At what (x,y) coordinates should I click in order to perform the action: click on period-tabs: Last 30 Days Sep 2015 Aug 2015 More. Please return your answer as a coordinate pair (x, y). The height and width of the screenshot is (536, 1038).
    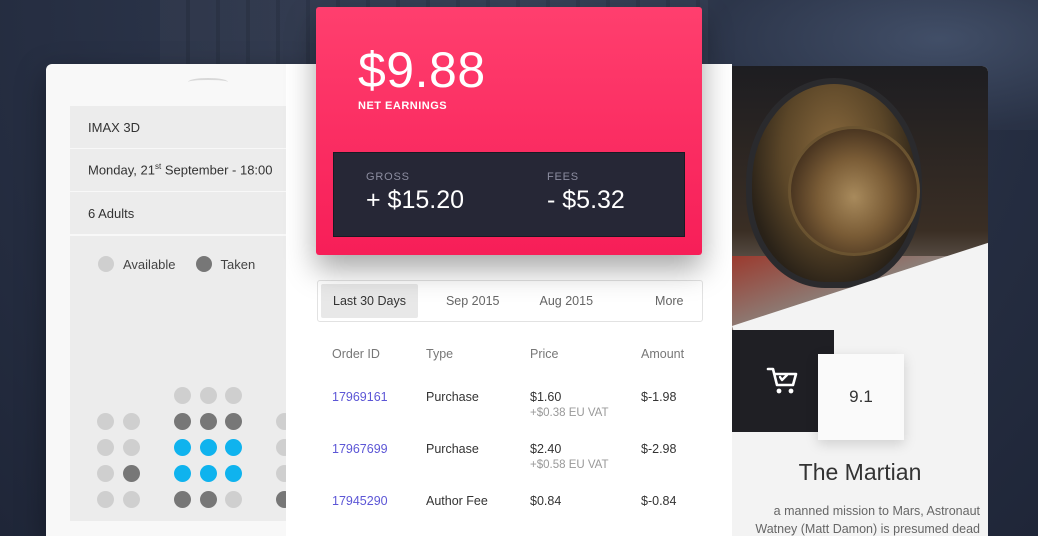
    Looking at the image, I should click on (510, 301).